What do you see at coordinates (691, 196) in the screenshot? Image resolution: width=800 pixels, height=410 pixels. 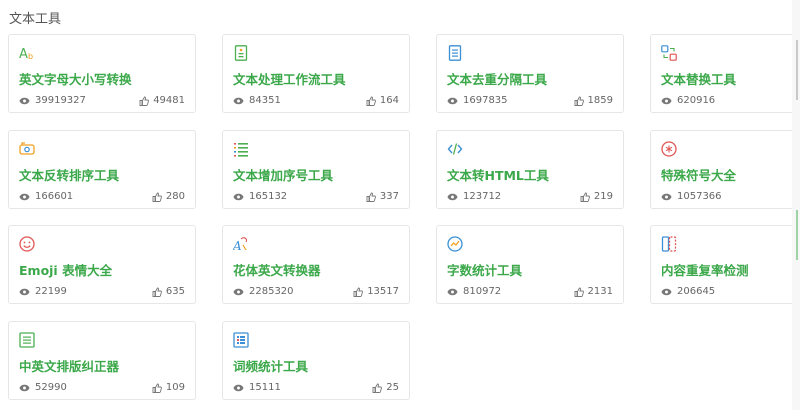 I see `view-count: 1057366` at bounding box center [691, 196].